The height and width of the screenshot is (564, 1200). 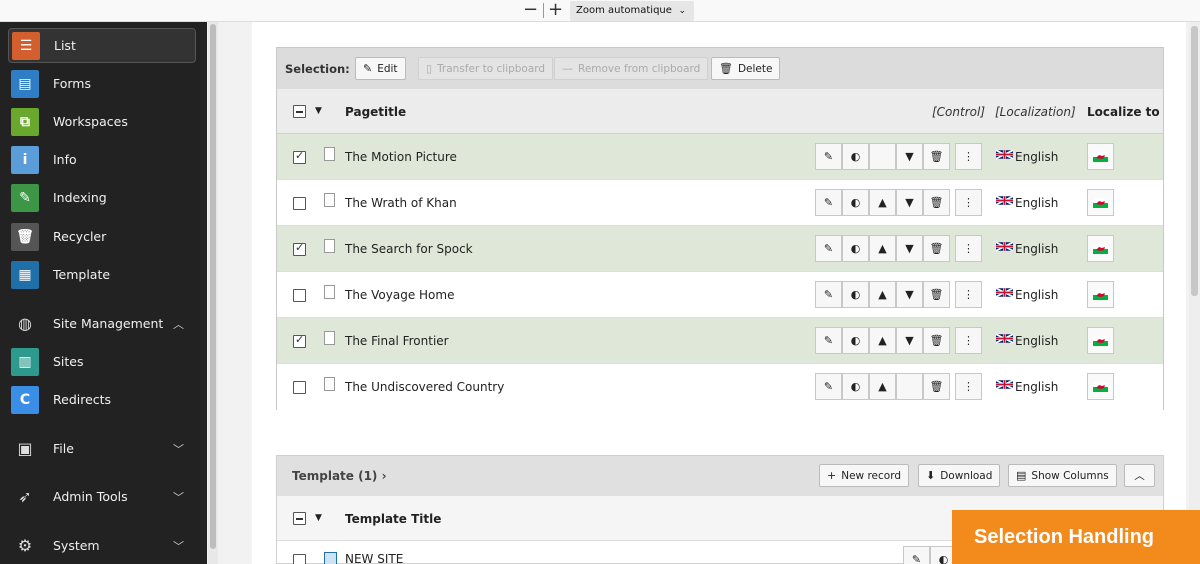 I want to click on remove-from-clipboard-button: — Remove from clipboard, so click(x=631, y=68).